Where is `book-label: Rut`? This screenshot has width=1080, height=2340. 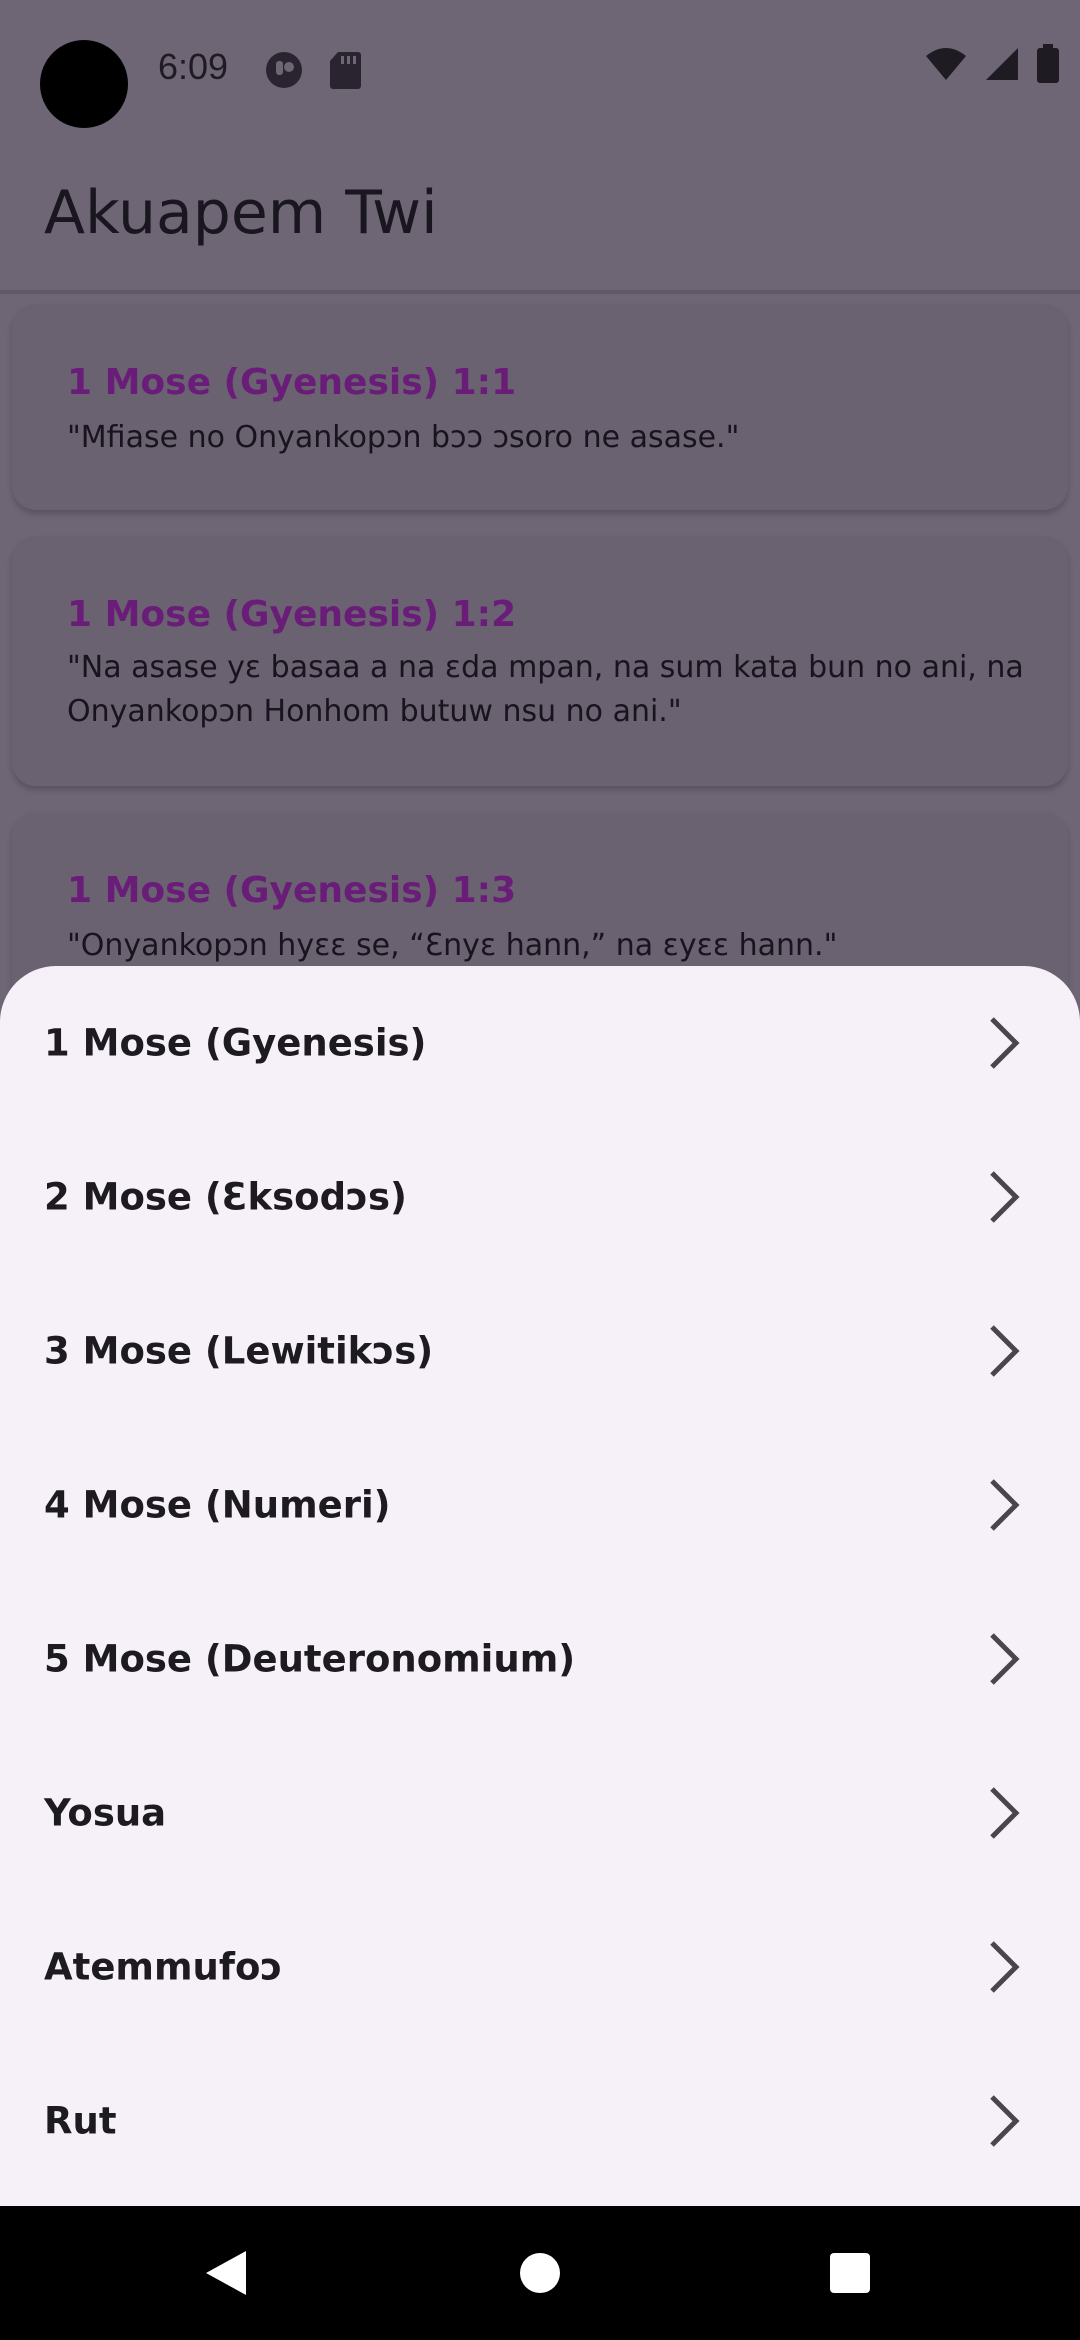
book-label: Rut is located at coordinates (80, 2121).